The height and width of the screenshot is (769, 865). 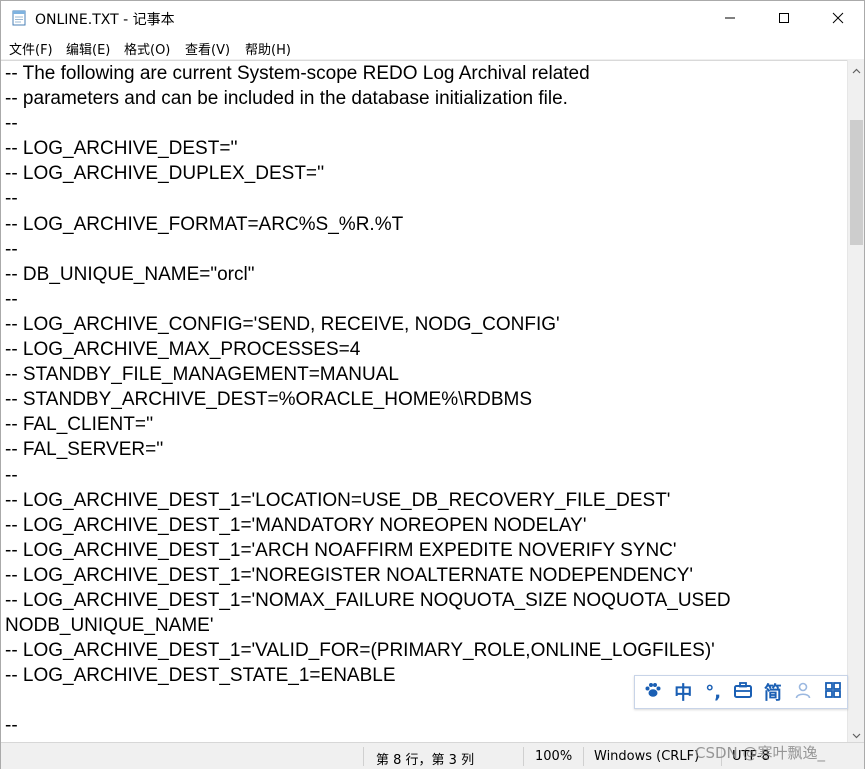 I want to click on scroll-up-button, so click(x=856, y=68).